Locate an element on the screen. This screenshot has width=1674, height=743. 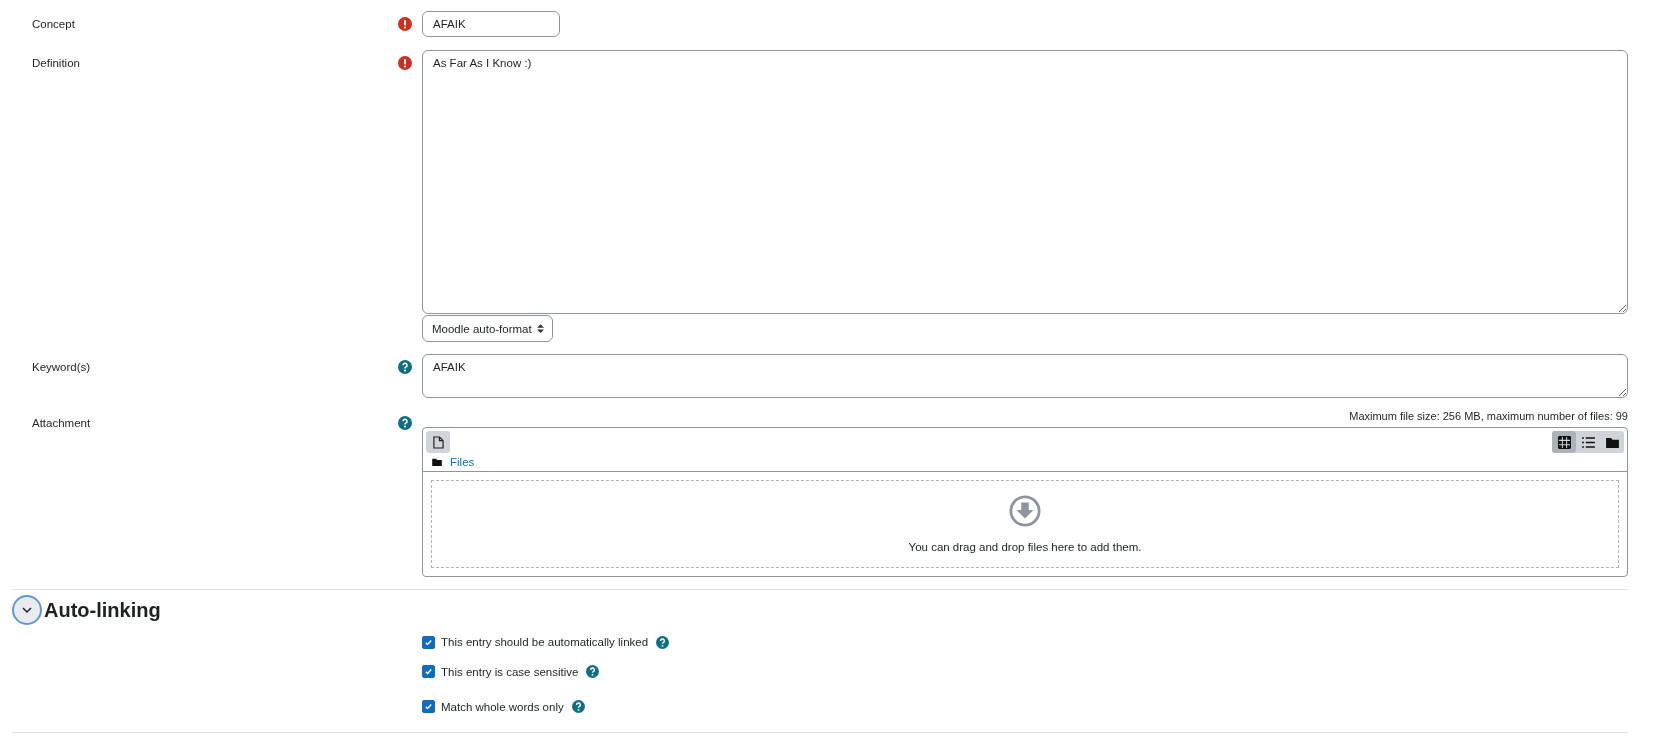
file-limits-text: Maximum file size: 256 MB, maximum number of files: 99 is located at coordinates (1488, 417).